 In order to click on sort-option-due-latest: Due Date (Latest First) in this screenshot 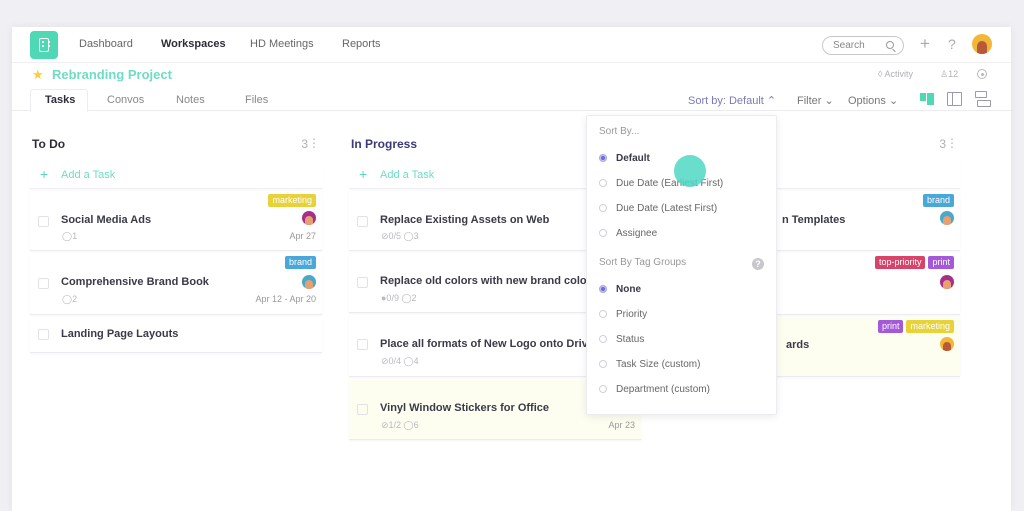, I will do `click(658, 208)`.